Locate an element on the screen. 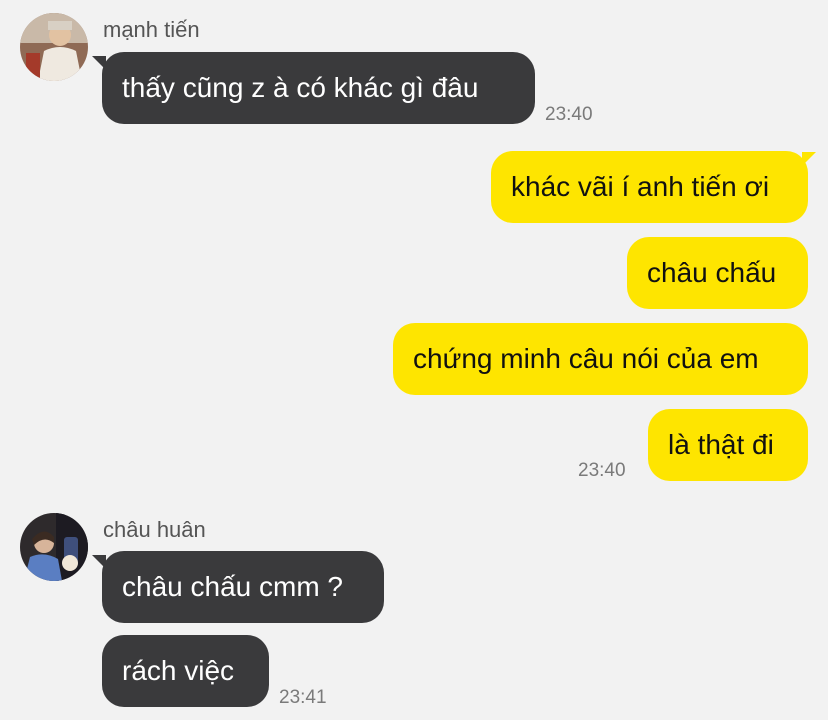  message-bubble-incoming: thấy cũng z à có khác gì đâu is located at coordinates (318, 88).